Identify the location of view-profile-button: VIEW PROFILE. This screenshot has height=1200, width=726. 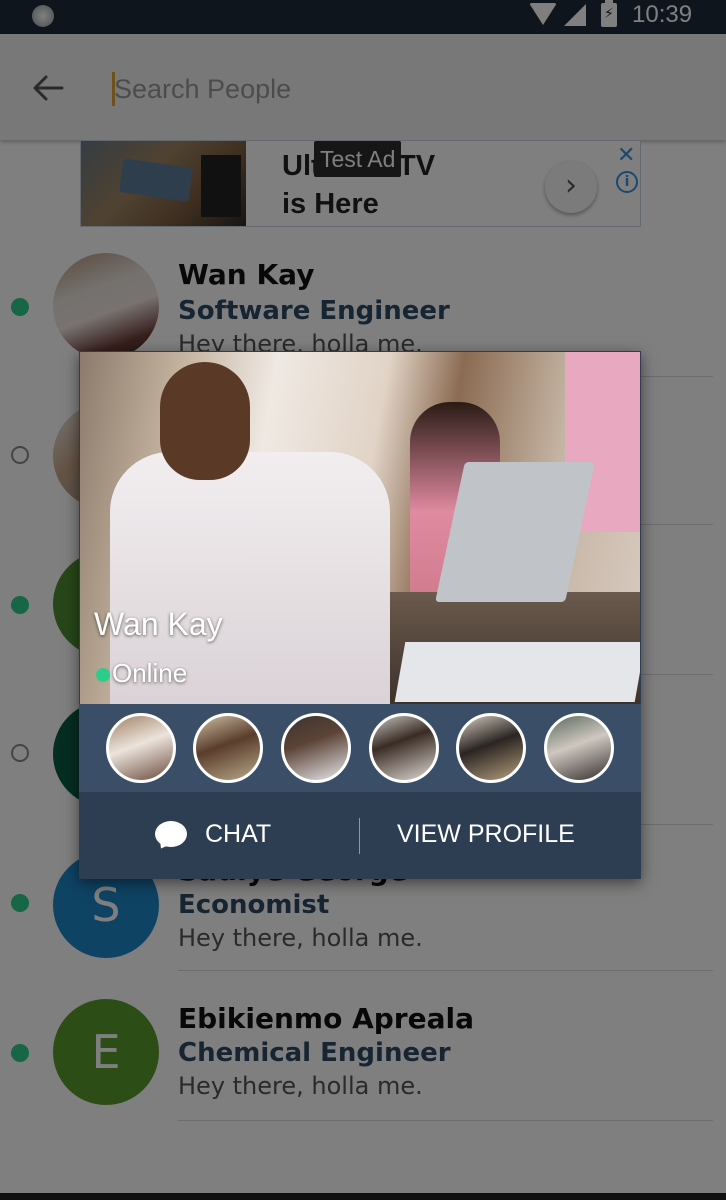
(499, 835).